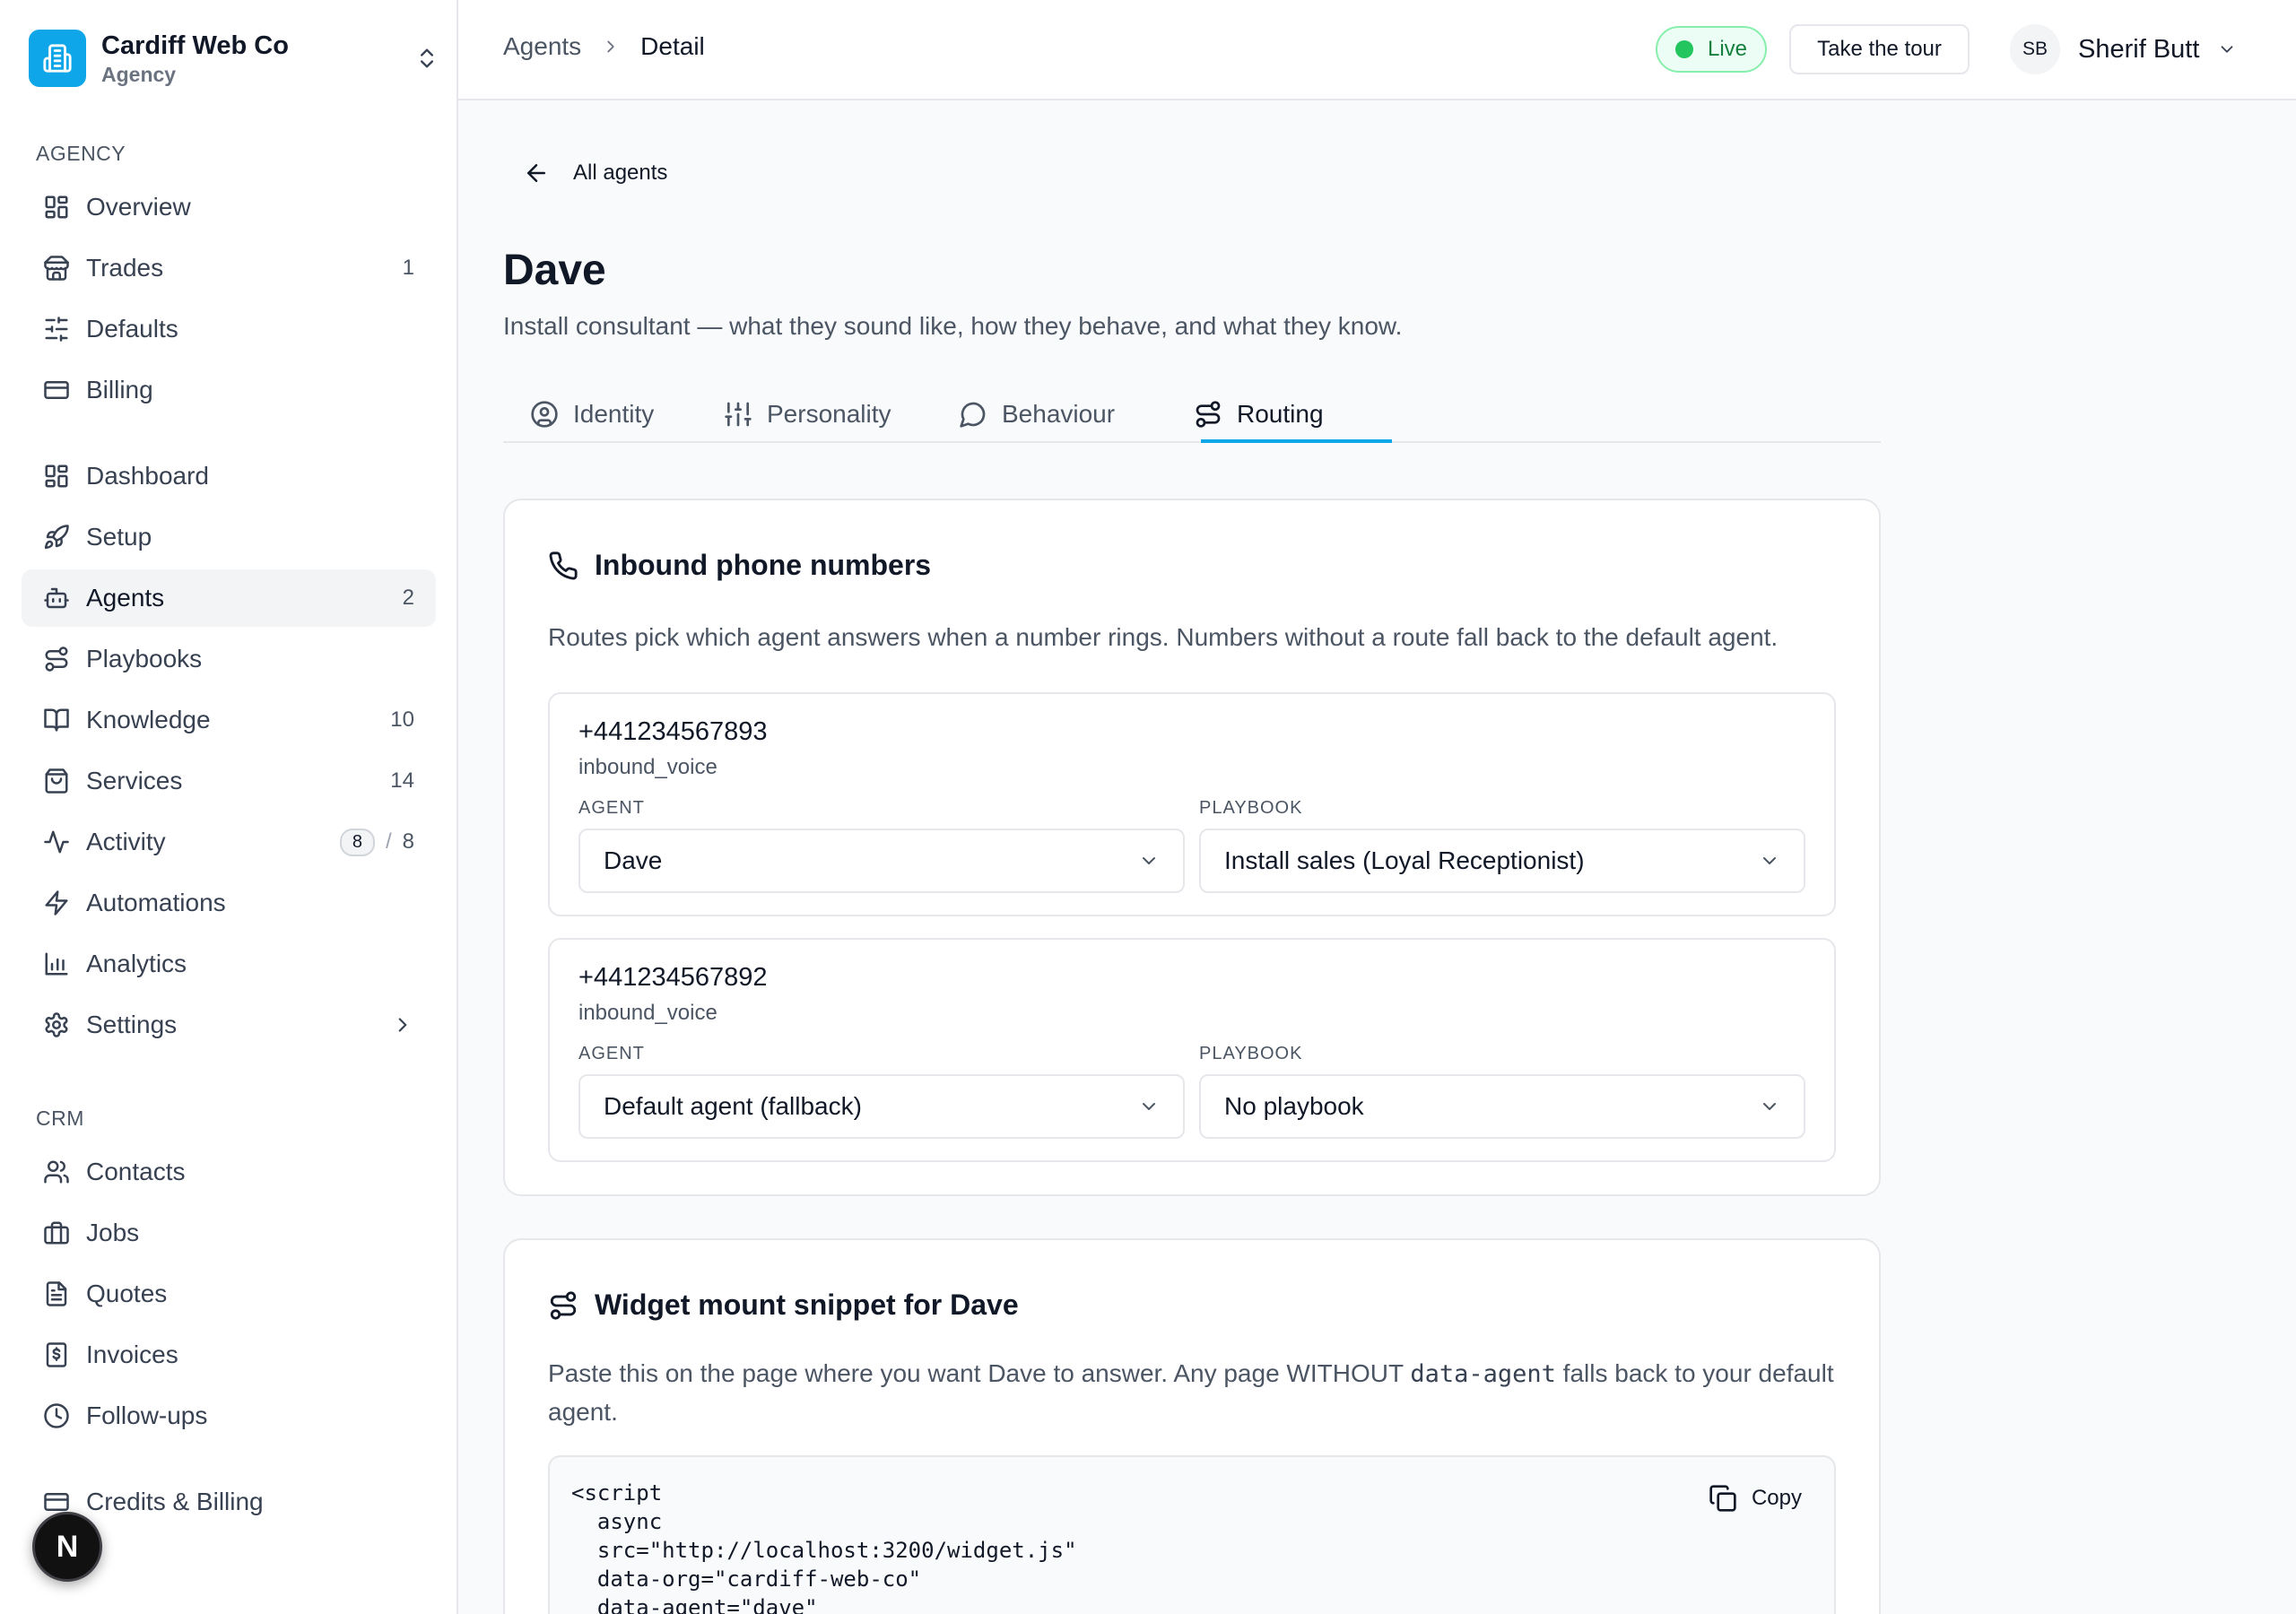 Image resolution: width=2296 pixels, height=1614 pixels. I want to click on sidebar-item-label: Contacts, so click(136, 1171).